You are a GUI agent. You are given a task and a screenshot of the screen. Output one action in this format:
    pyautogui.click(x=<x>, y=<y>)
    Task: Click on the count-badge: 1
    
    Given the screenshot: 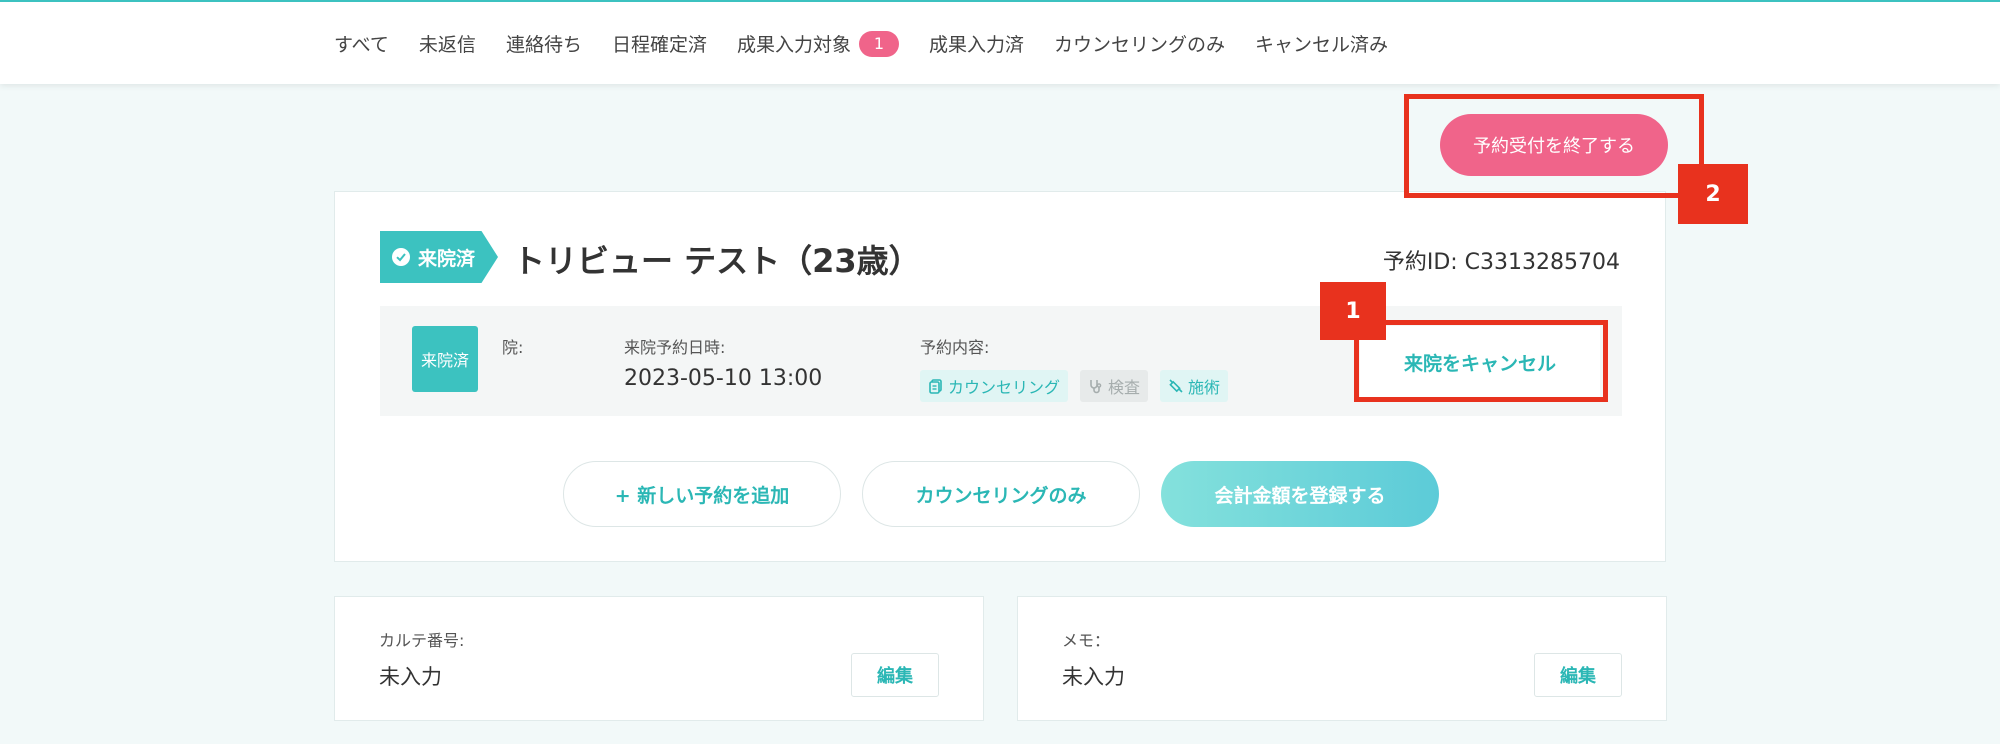 What is the action you would take?
    pyautogui.click(x=878, y=43)
    